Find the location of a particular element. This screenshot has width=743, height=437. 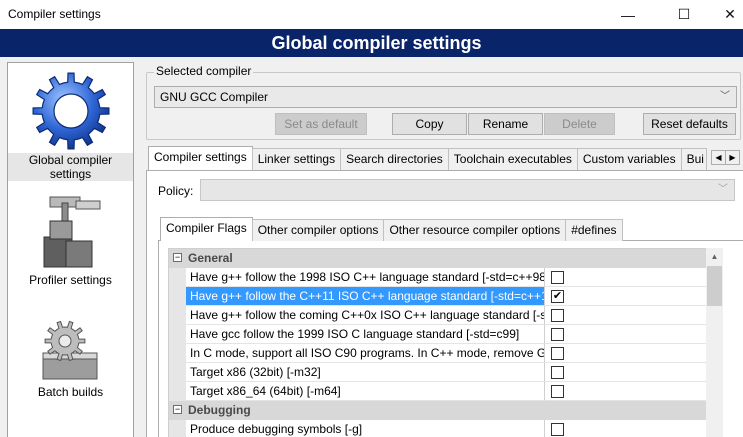

tab-compiler-settings: Compiler settings is located at coordinates (200, 158).